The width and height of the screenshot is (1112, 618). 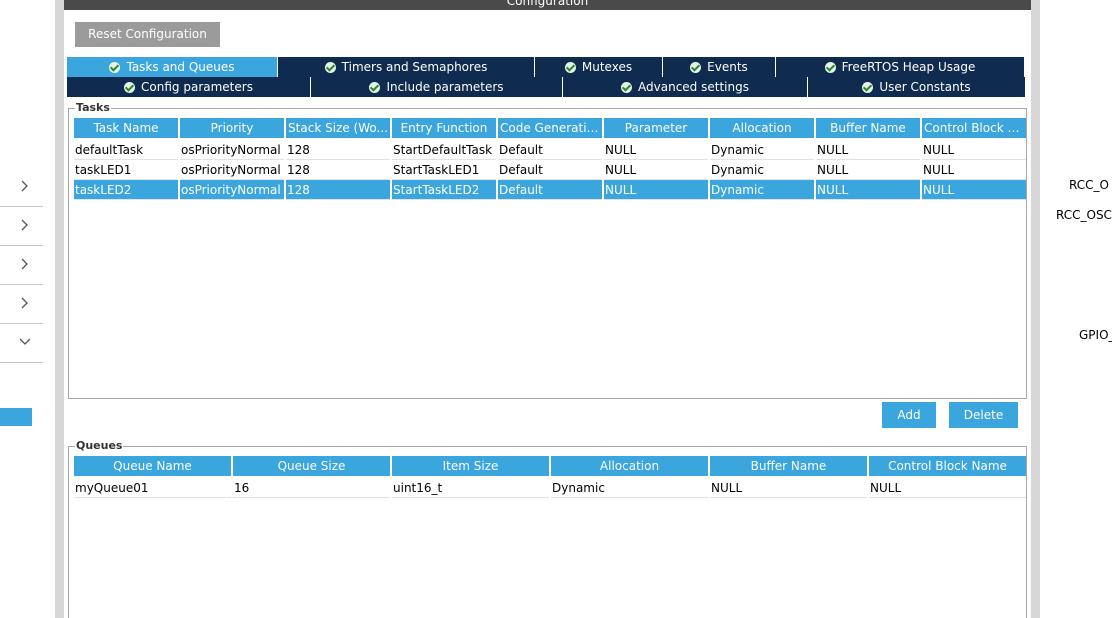 I want to click on tasks-group-title: Tasks, so click(x=93, y=107).